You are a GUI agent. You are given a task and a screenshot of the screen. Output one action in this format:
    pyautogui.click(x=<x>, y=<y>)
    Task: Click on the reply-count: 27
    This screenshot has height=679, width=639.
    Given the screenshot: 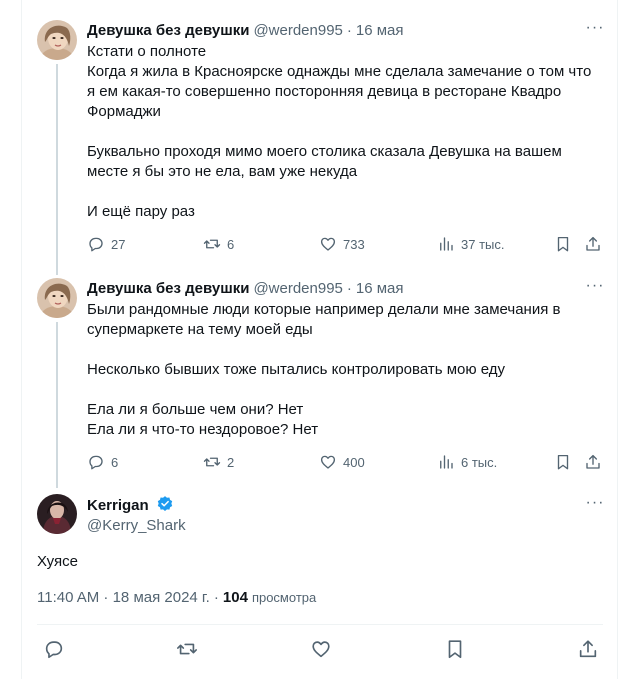 What is the action you would take?
    pyautogui.click(x=118, y=244)
    